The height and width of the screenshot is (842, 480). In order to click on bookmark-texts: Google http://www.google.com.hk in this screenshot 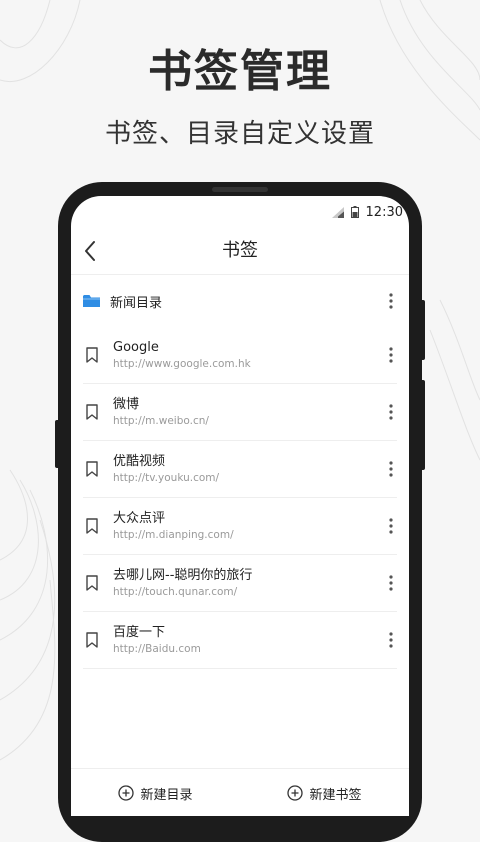, I will do `click(182, 355)`.